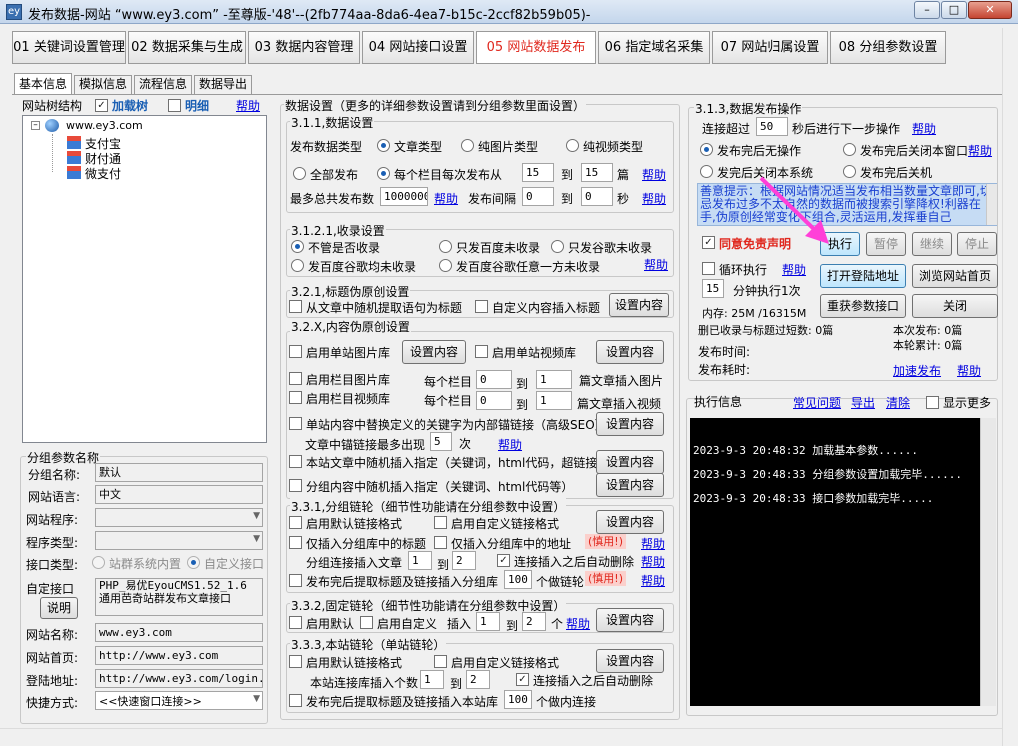 The height and width of the screenshot is (746, 1018). Describe the element at coordinates (179, 632) in the screenshot. I see `site-name-field: www.ey3.com` at that location.